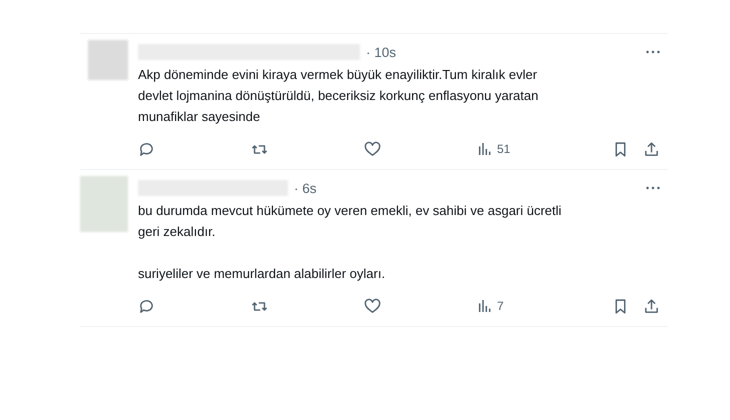 The height and width of the screenshot is (420, 730). What do you see at coordinates (500, 306) in the screenshot?
I see `view-count: 7` at bounding box center [500, 306].